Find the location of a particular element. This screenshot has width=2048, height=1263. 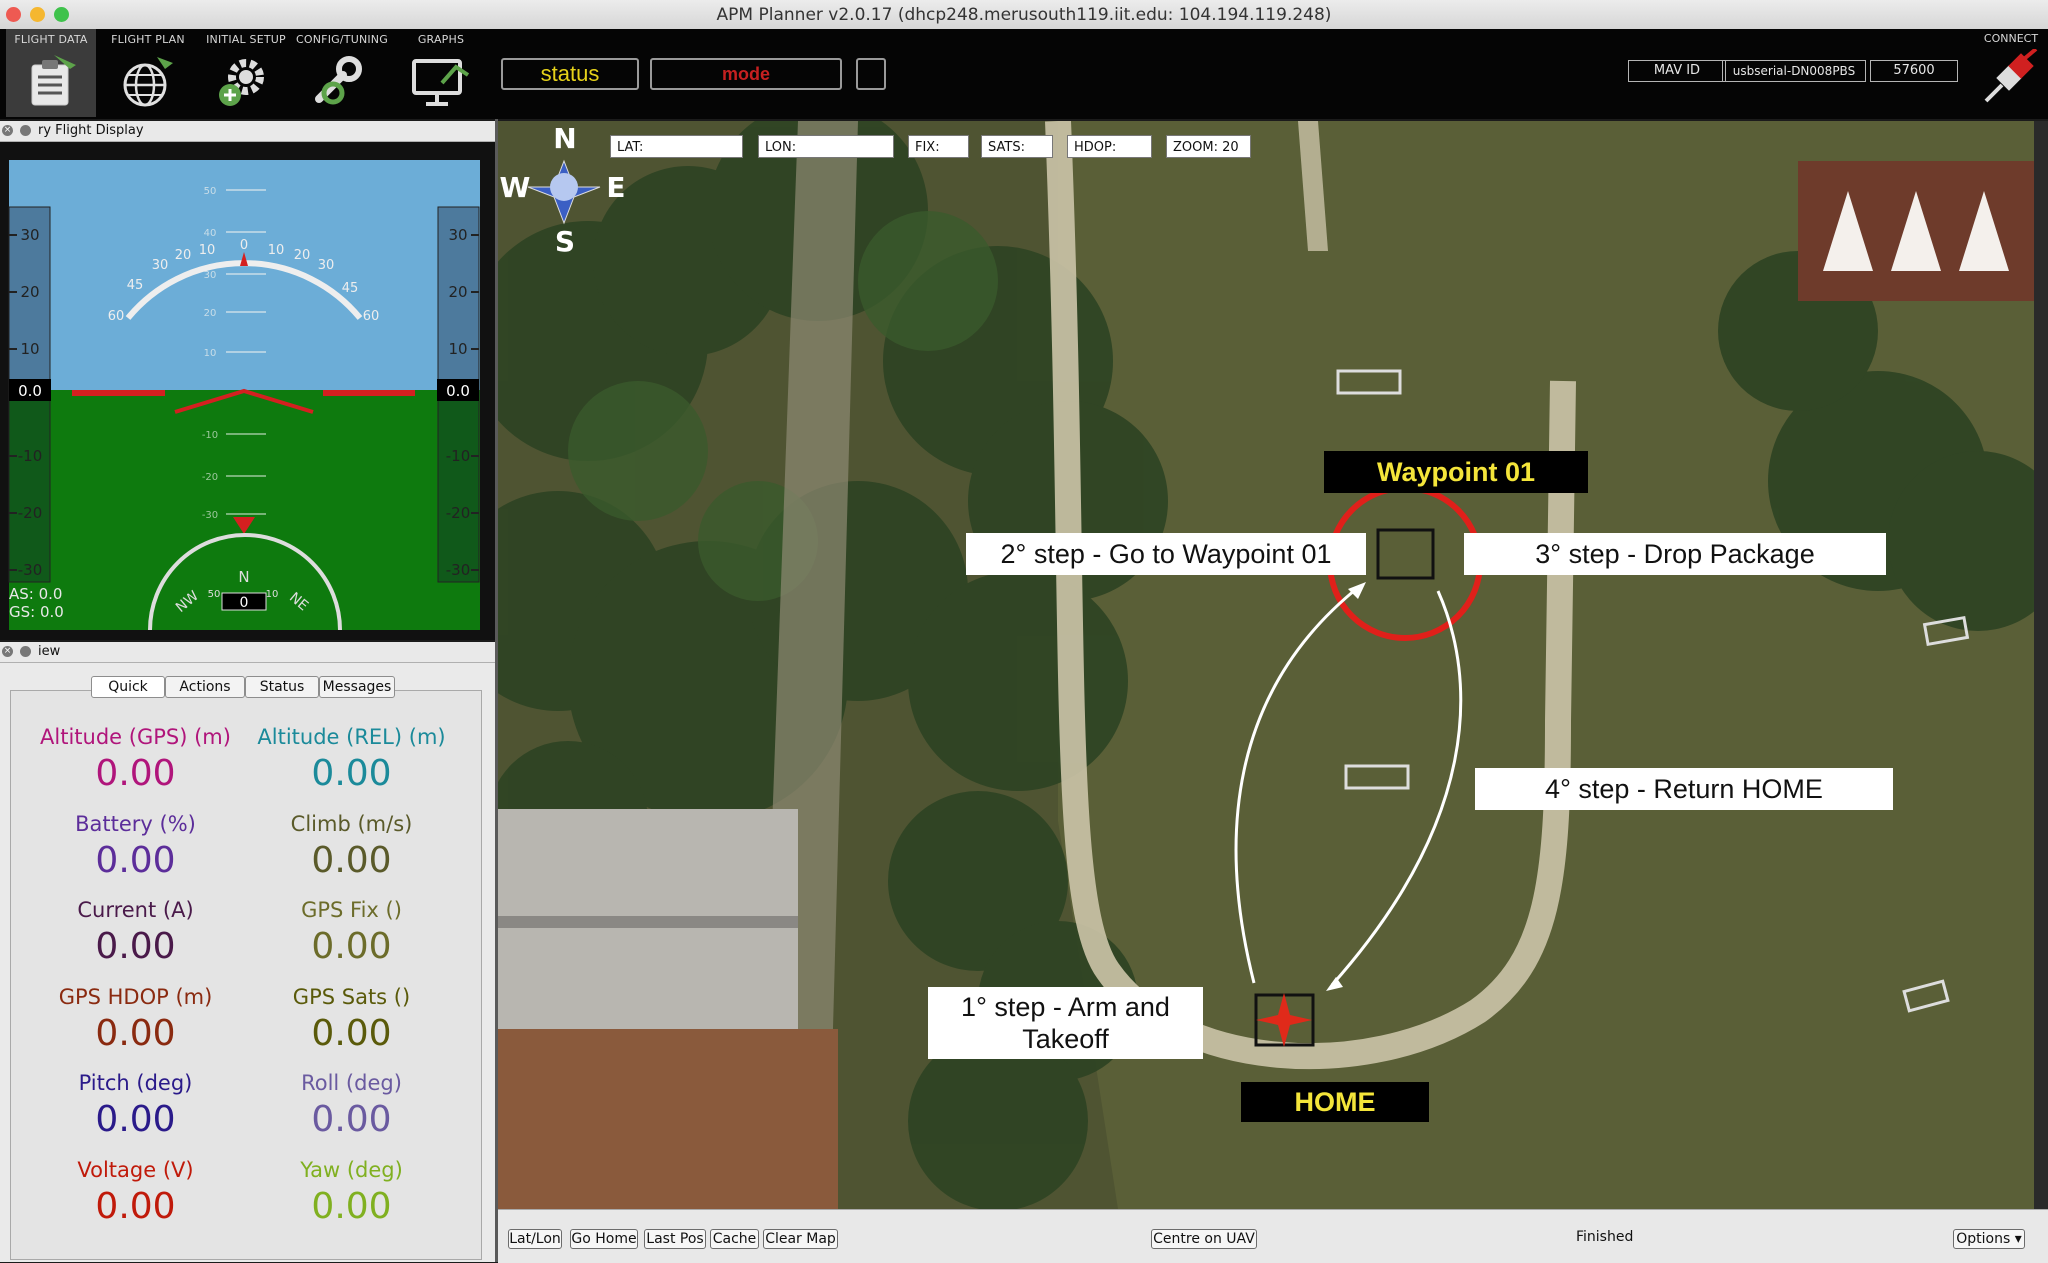

metric-cell: GPS HDOP (m) 0.00 is located at coordinates (135, 1019).